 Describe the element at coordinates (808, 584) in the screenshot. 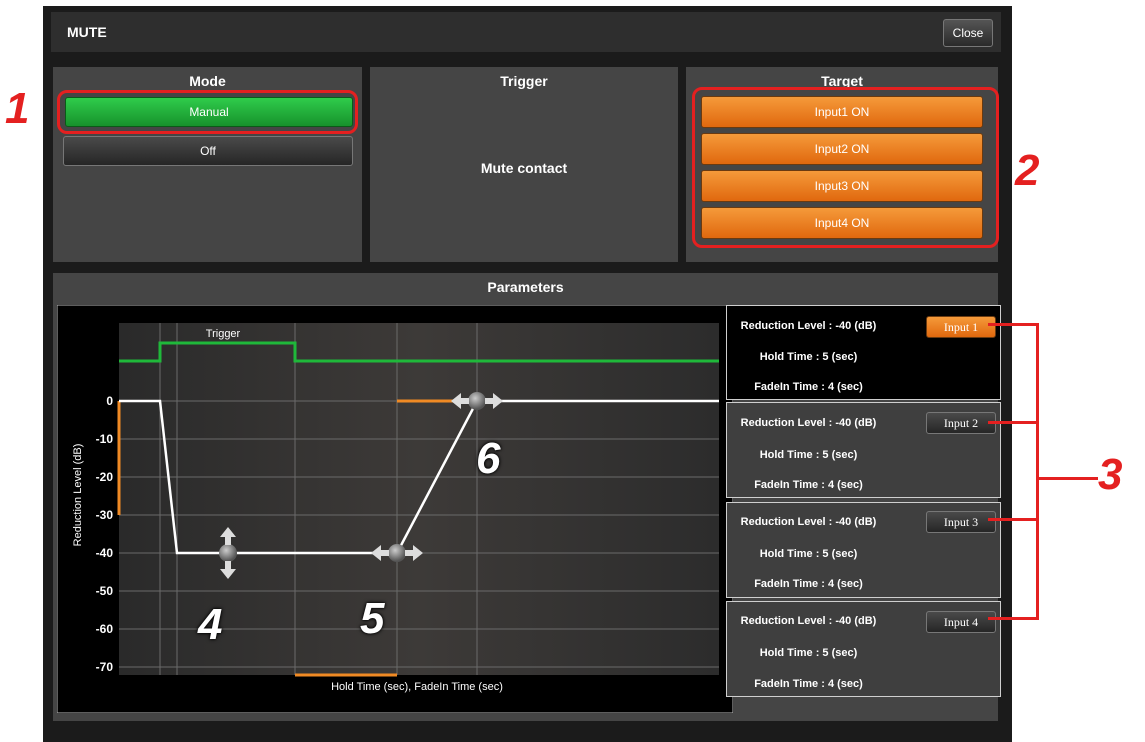

I see `input3-fadein: FadeIn Time : 4 (sec)` at that location.